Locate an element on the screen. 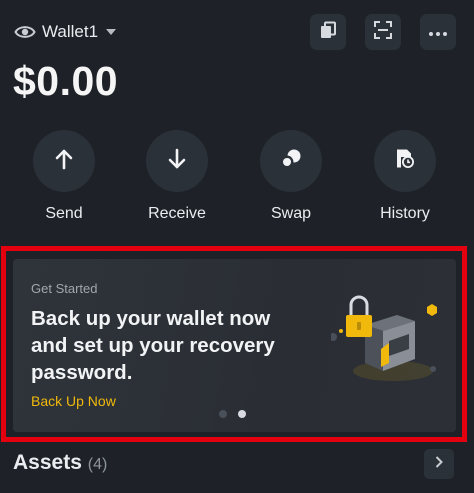  scan-button is located at coordinates (383, 32).